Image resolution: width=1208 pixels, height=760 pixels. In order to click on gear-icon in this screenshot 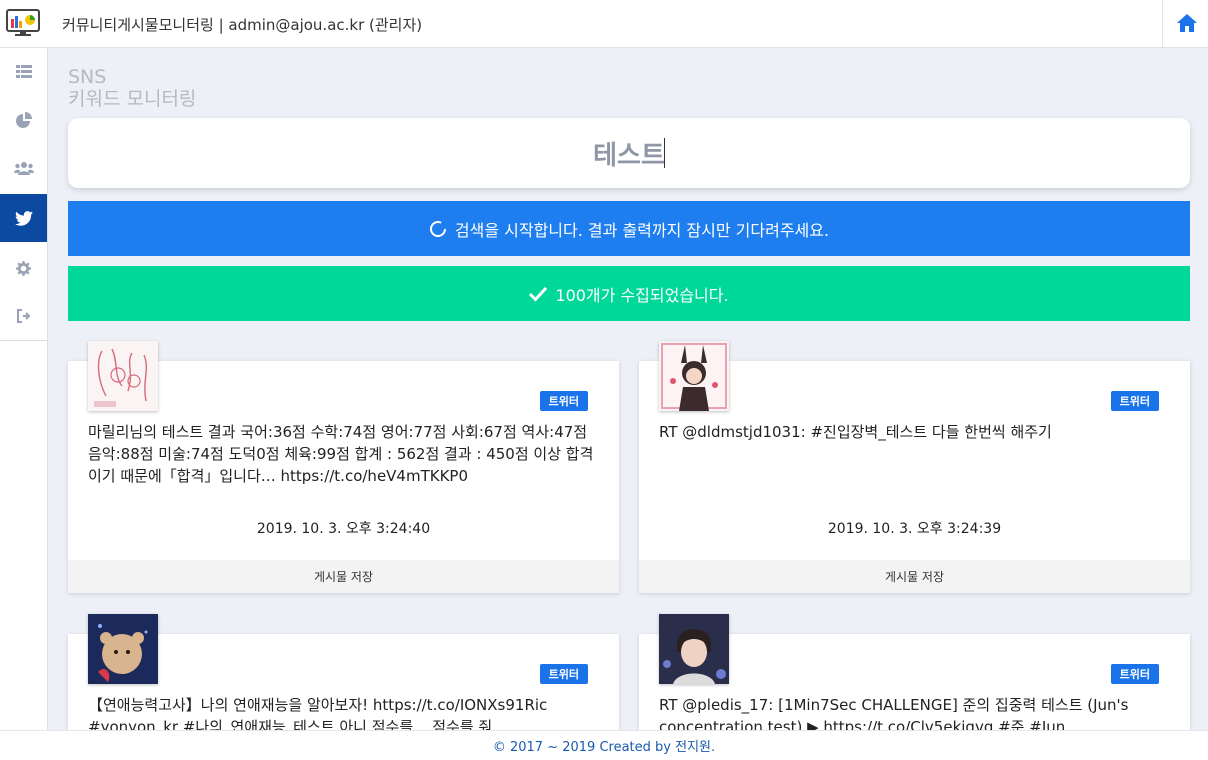, I will do `click(23, 268)`.